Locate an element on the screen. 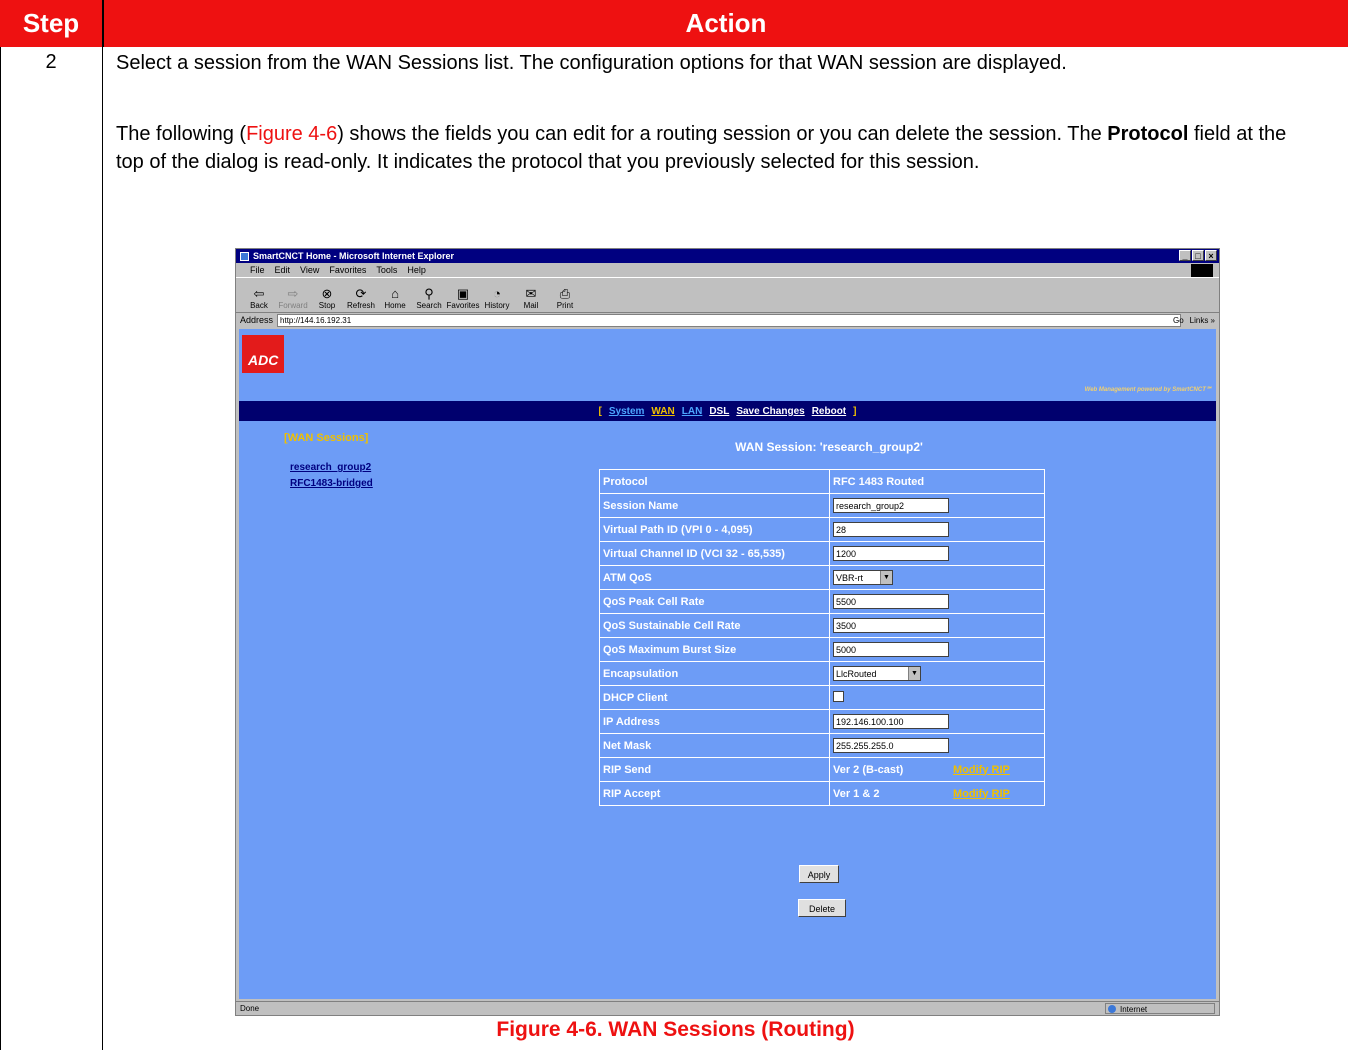 The width and height of the screenshot is (1351, 1050). apply-button: Apply is located at coordinates (819, 874).